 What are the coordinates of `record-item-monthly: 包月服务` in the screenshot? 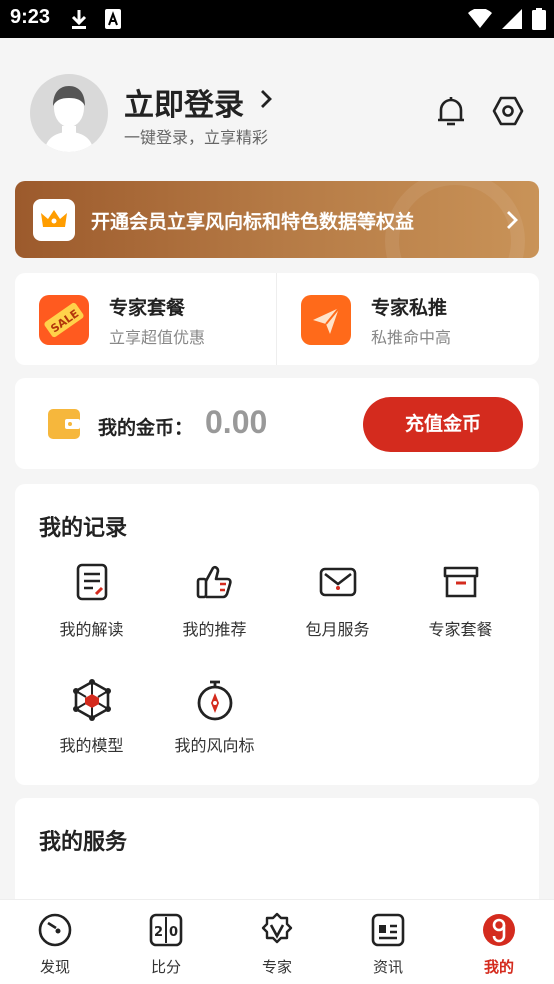 It's located at (337, 601).